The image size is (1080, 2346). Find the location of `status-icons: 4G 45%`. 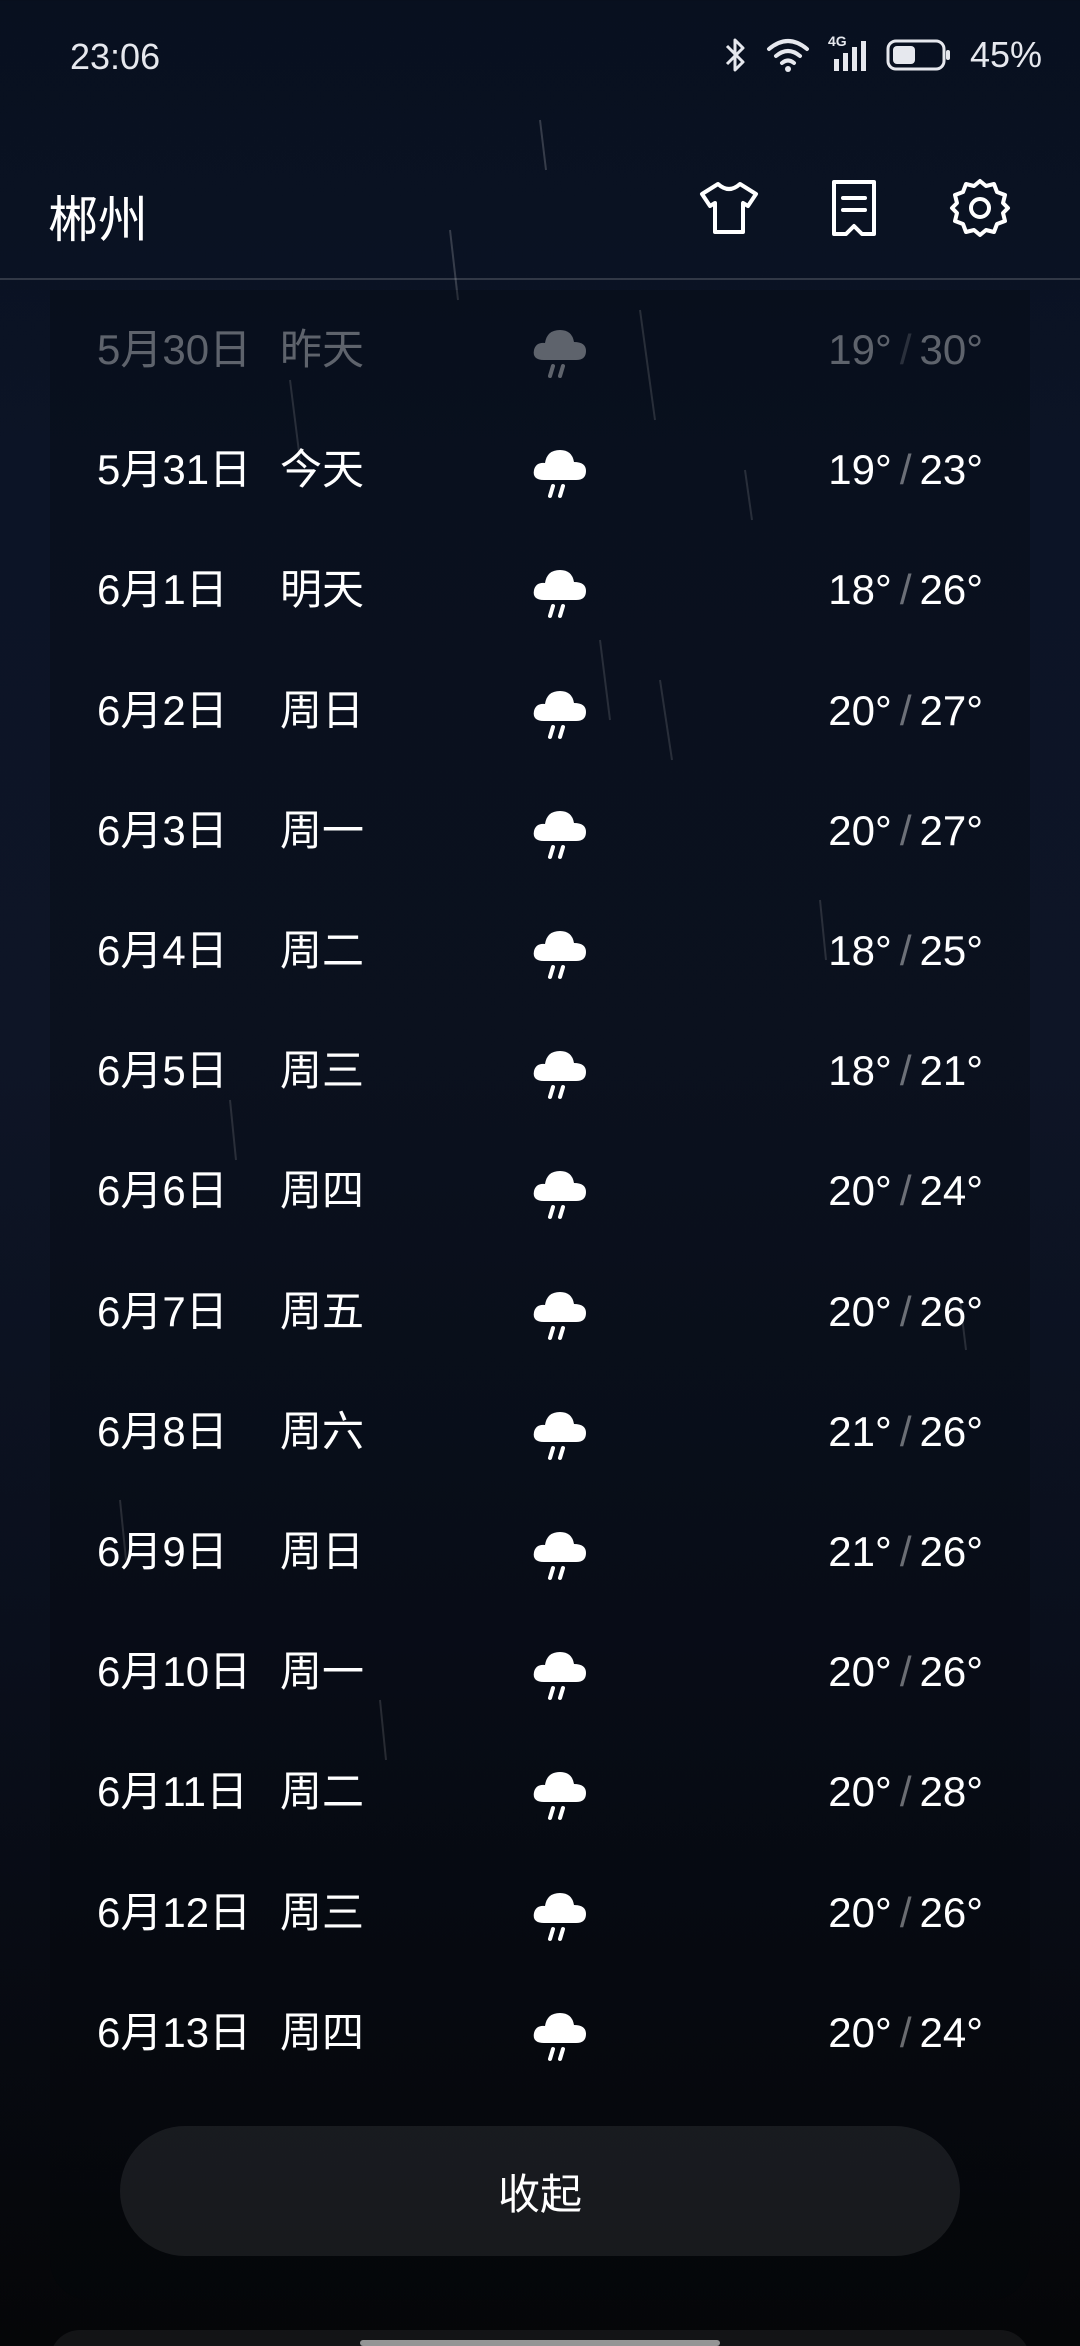

status-icons: 4G 45% is located at coordinates (883, 54).